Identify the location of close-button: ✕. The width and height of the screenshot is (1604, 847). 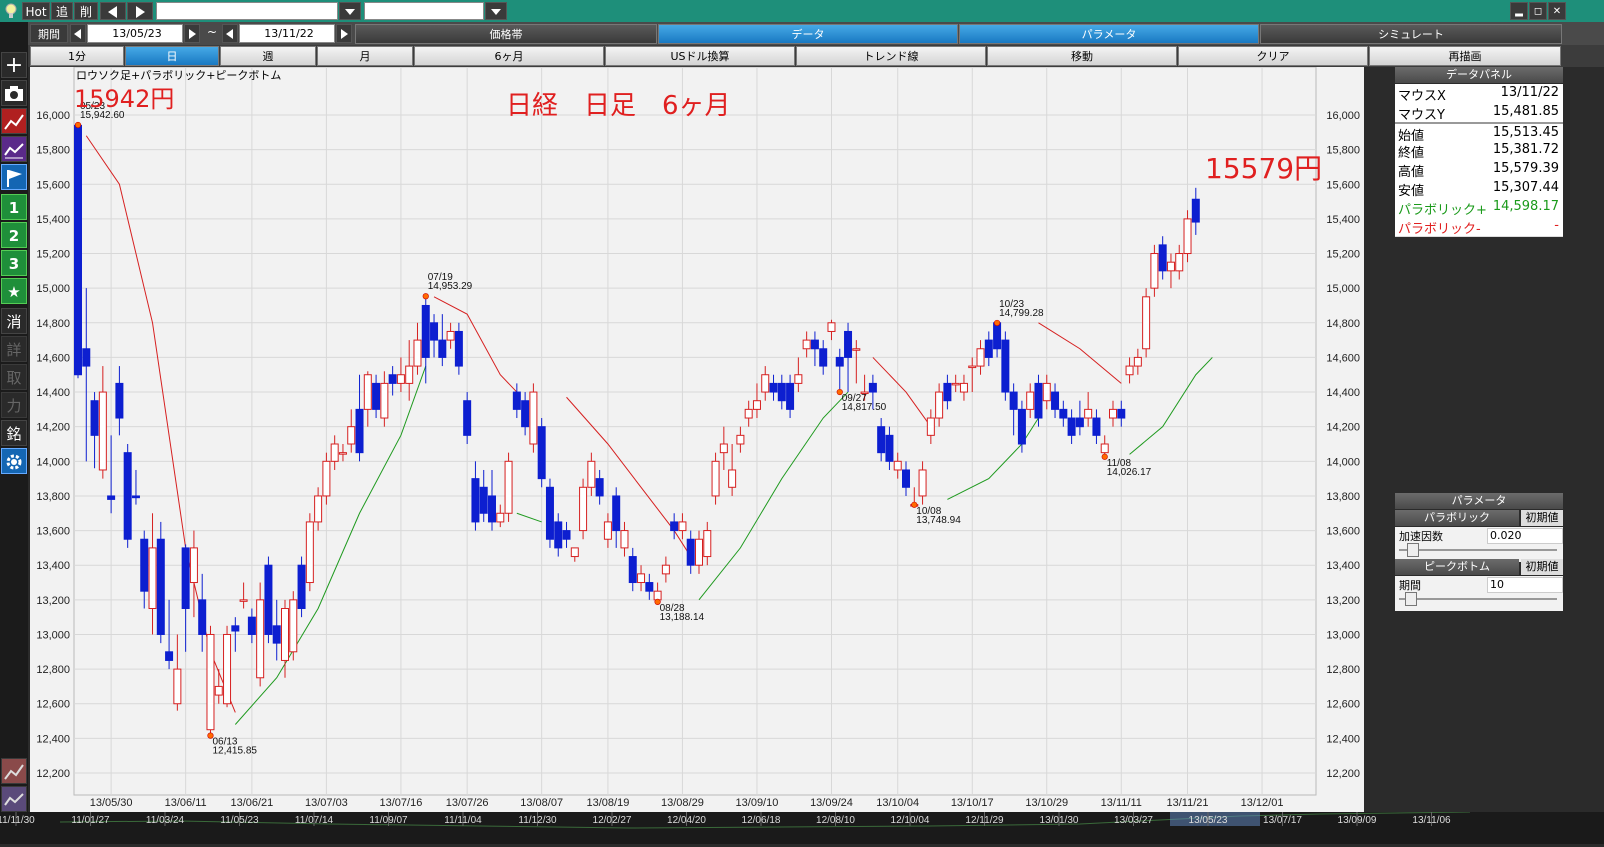
(1557, 11).